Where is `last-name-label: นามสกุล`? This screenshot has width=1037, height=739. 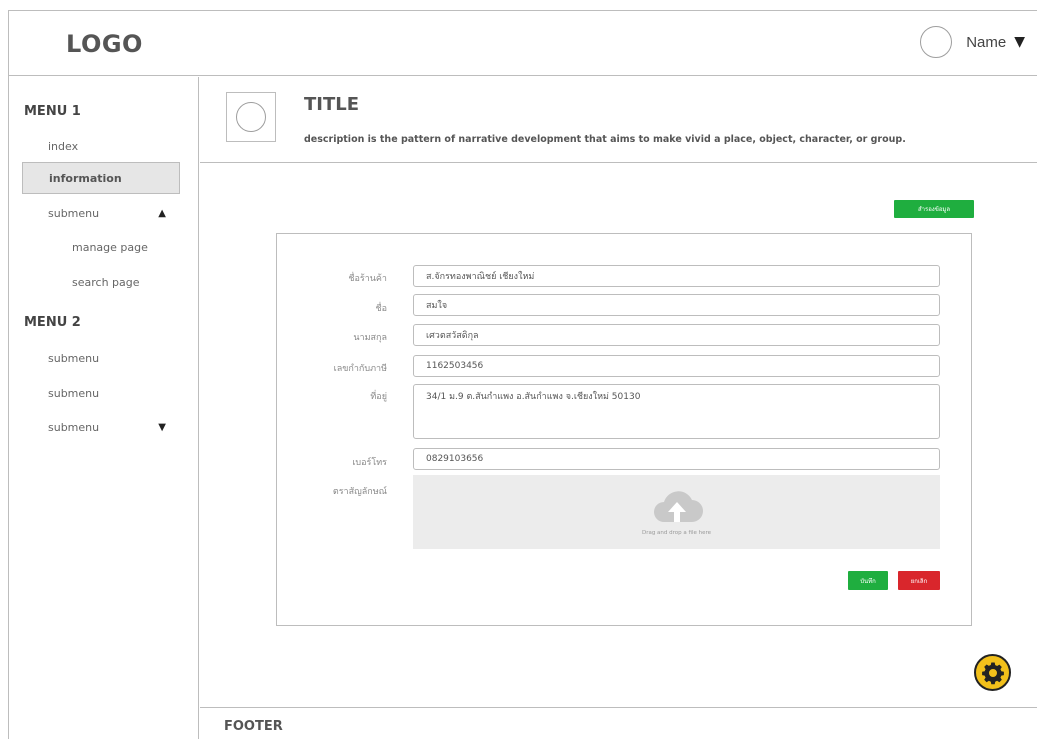
last-name-label: นามสกุล is located at coordinates (370, 338).